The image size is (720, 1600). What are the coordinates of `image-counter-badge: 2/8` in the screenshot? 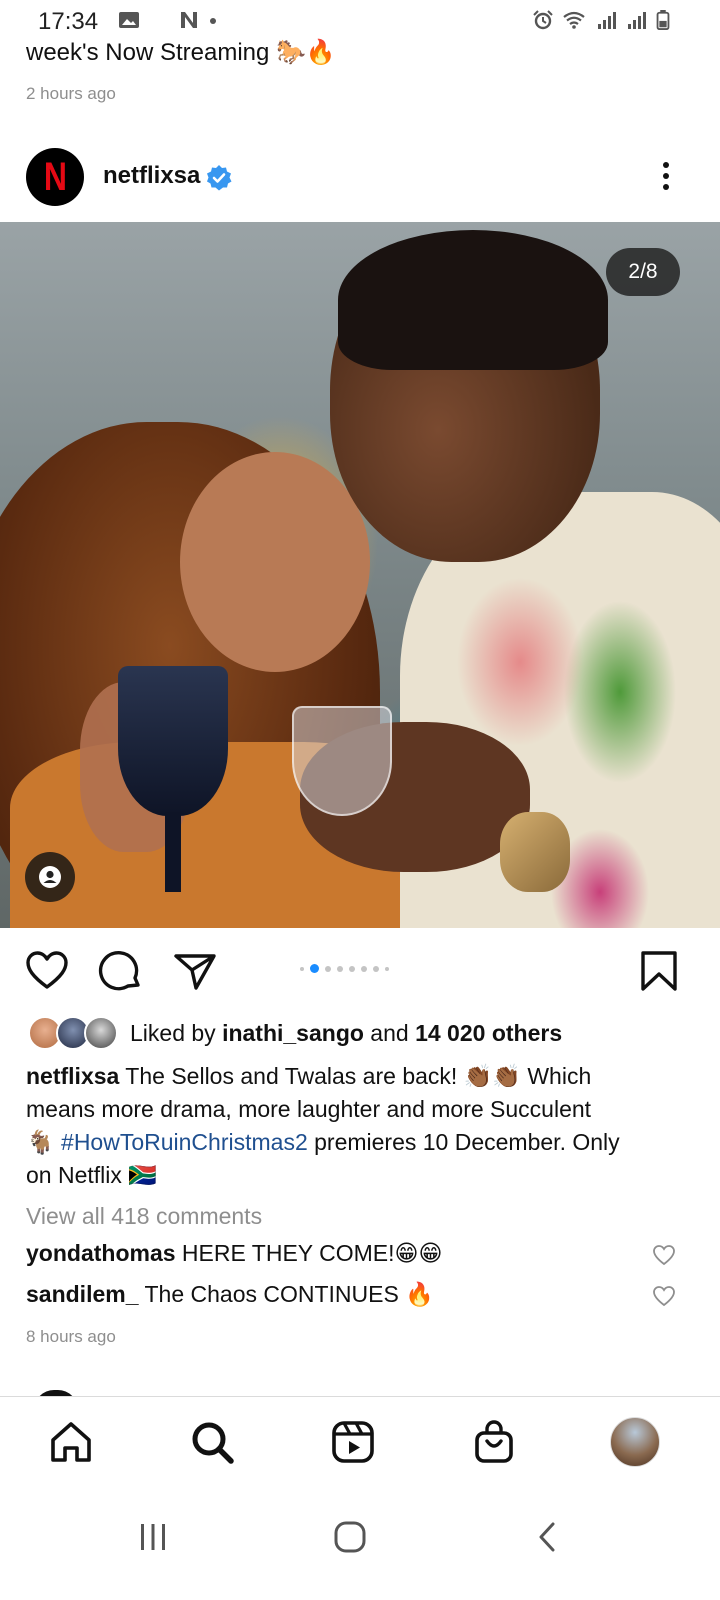 It's located at (643, 272).